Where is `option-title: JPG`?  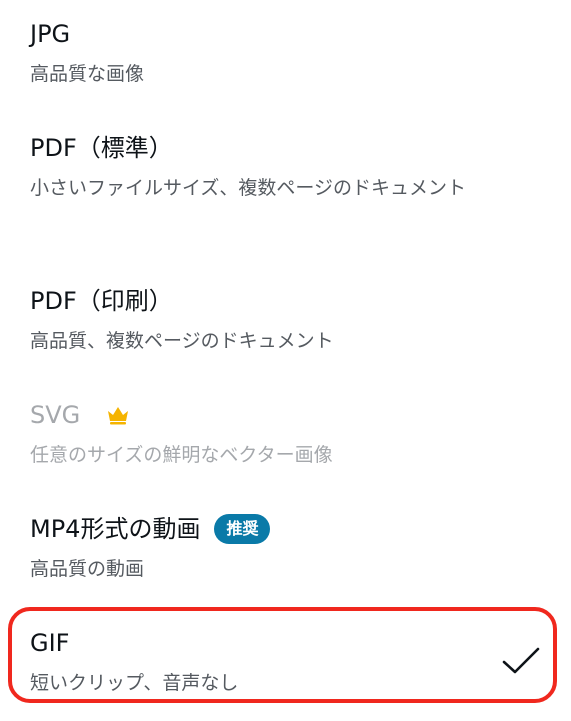 option-title: JPG is located at coordinates (50, 34).